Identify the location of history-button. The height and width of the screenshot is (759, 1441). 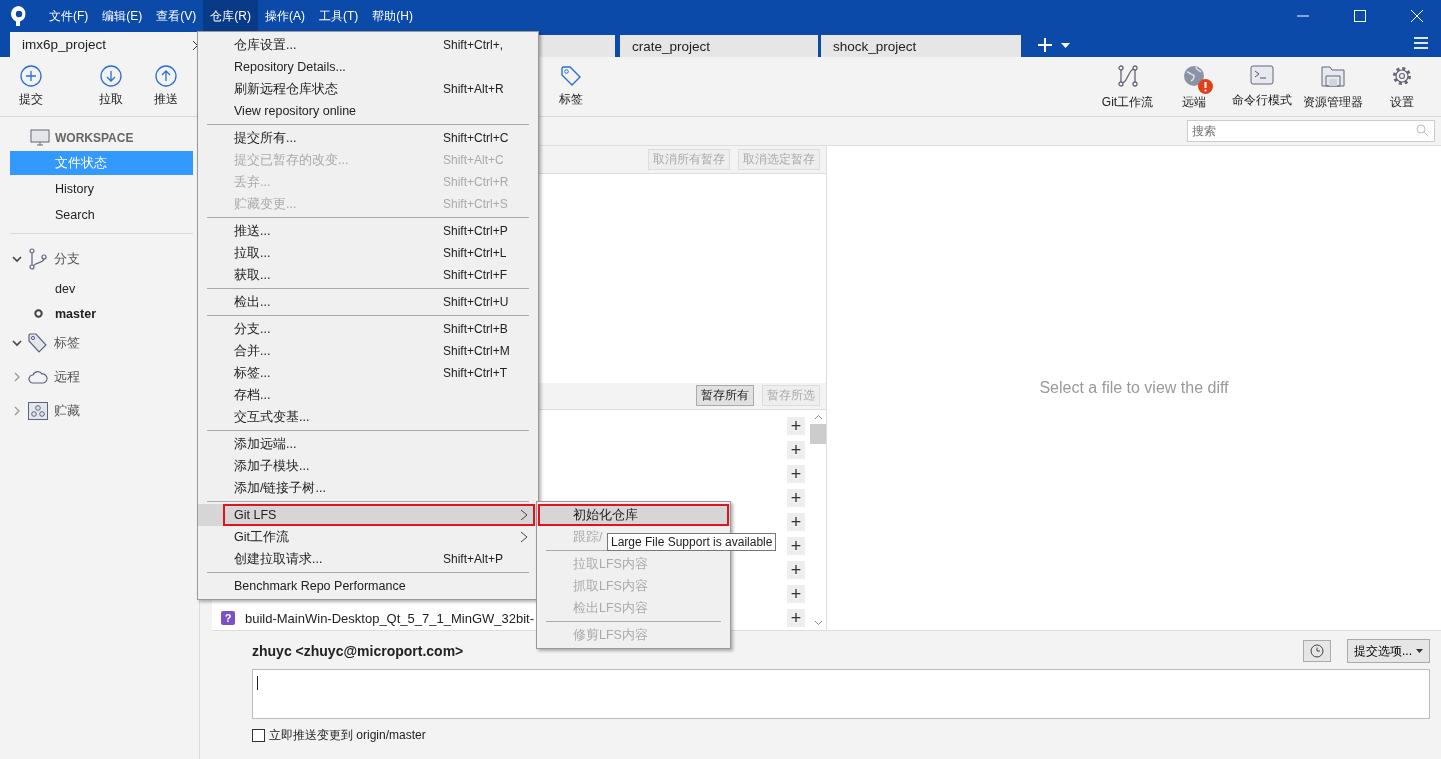
(1317, 651).